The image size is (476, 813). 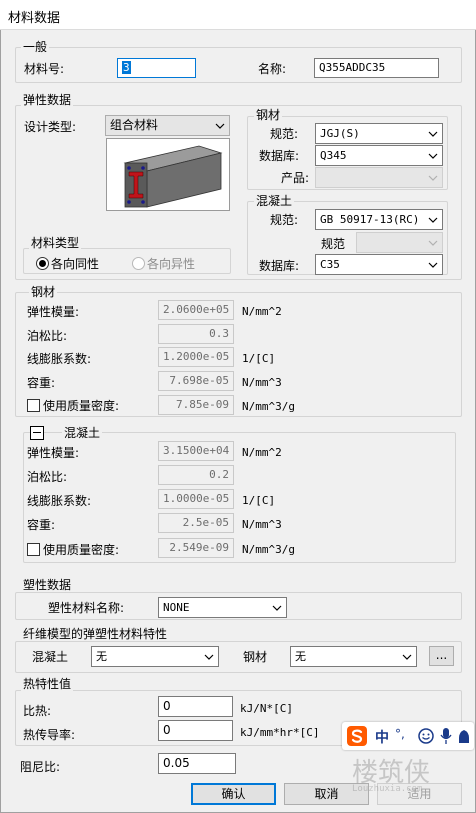 What do you see at coordinates (196, 357) in the screenshot?
I see `steel-thermal-expansion-field: 1.2000e-05` at bounding box center [196, 357].